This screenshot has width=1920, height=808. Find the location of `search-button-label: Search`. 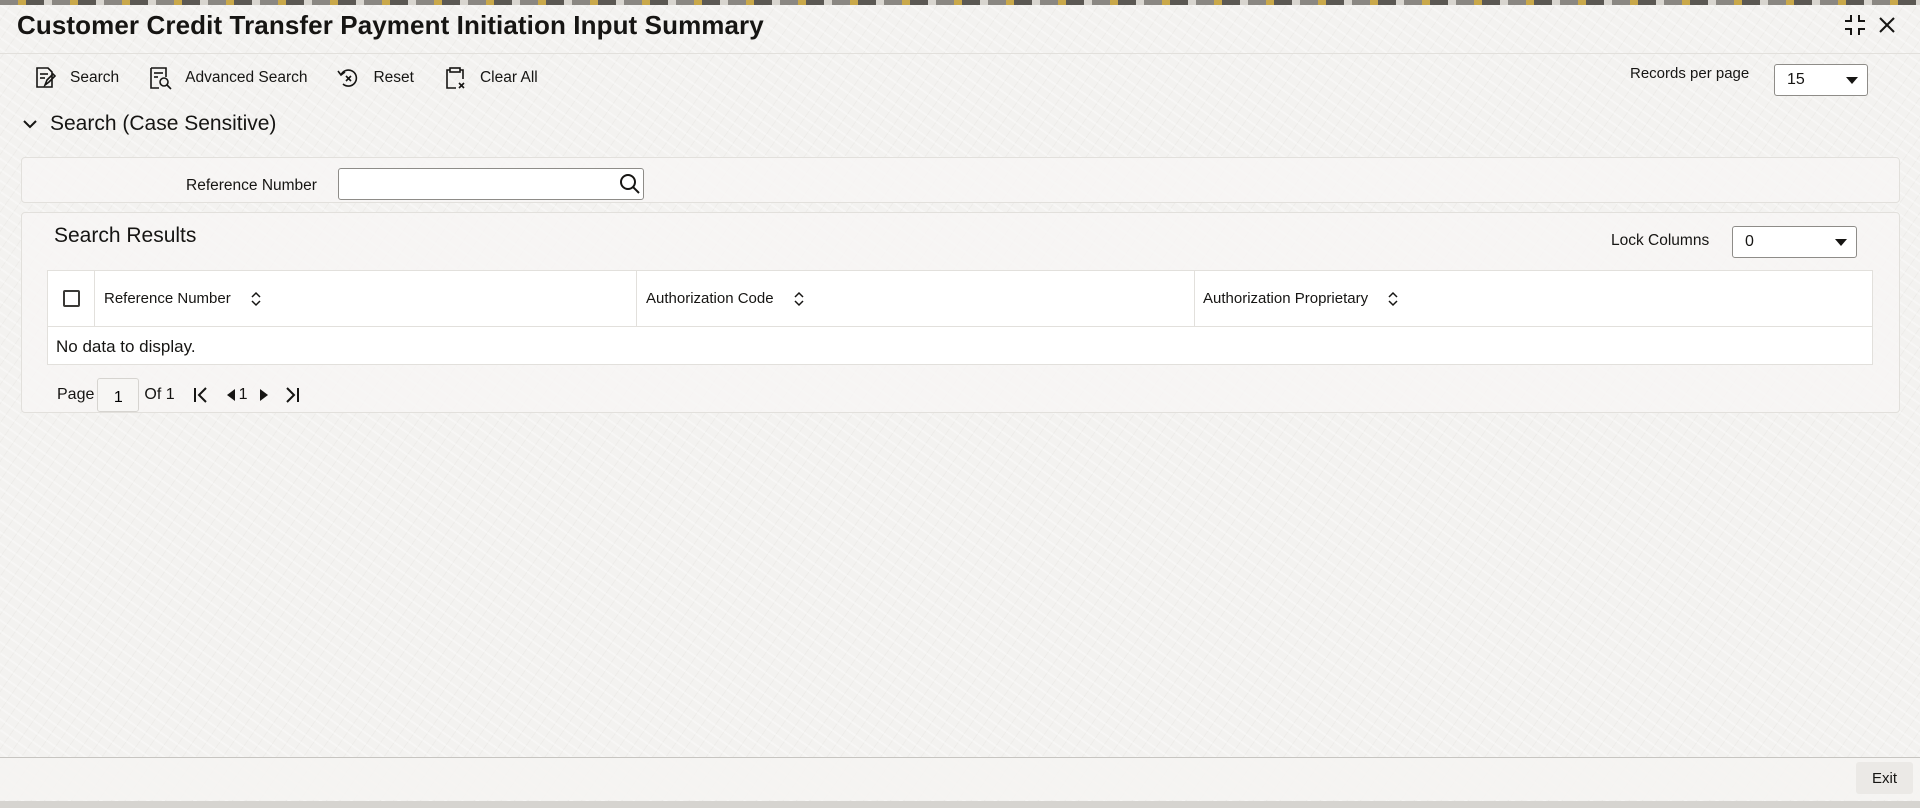

search-button-label: Search is located at coordinates (95, 77).